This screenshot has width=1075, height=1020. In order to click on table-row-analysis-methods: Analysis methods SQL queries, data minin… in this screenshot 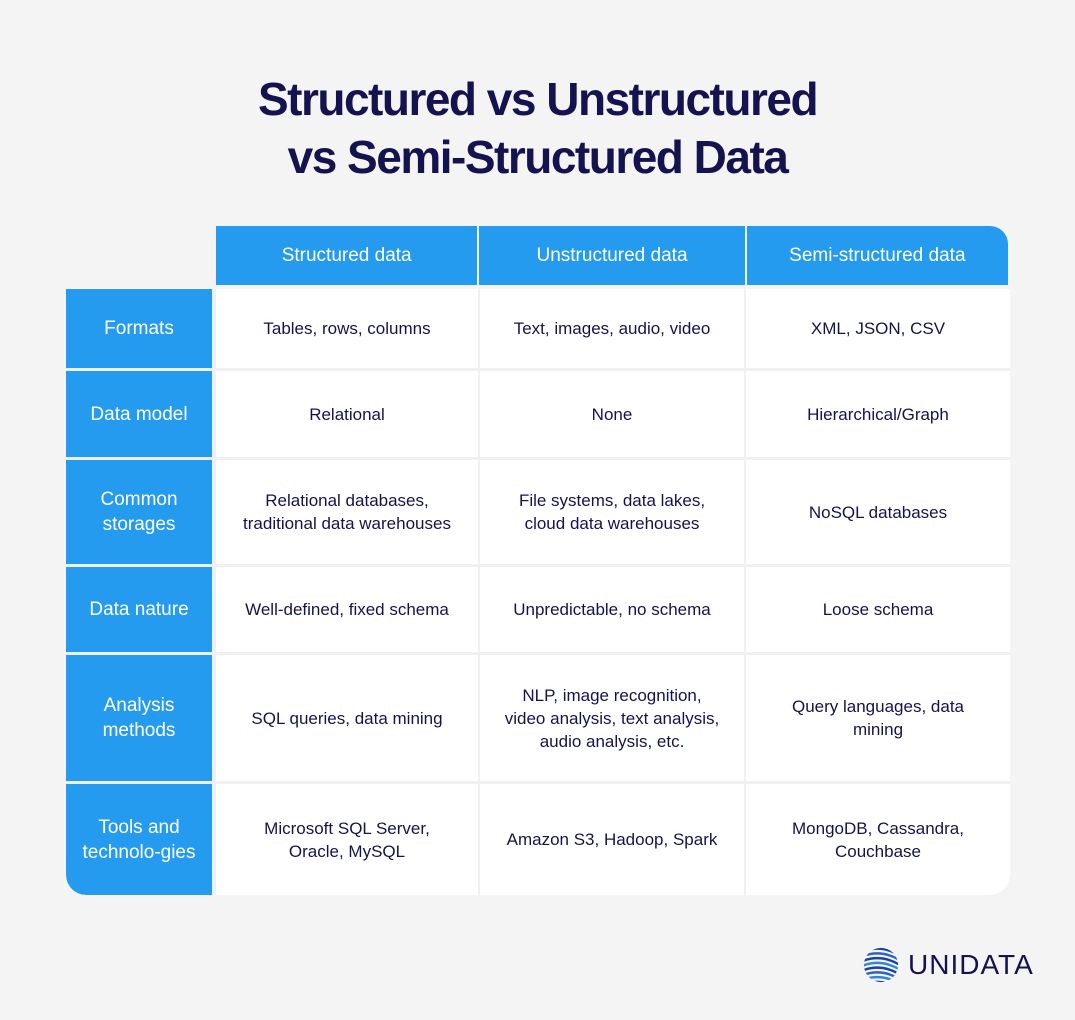, I will do `click(538, 718)`.